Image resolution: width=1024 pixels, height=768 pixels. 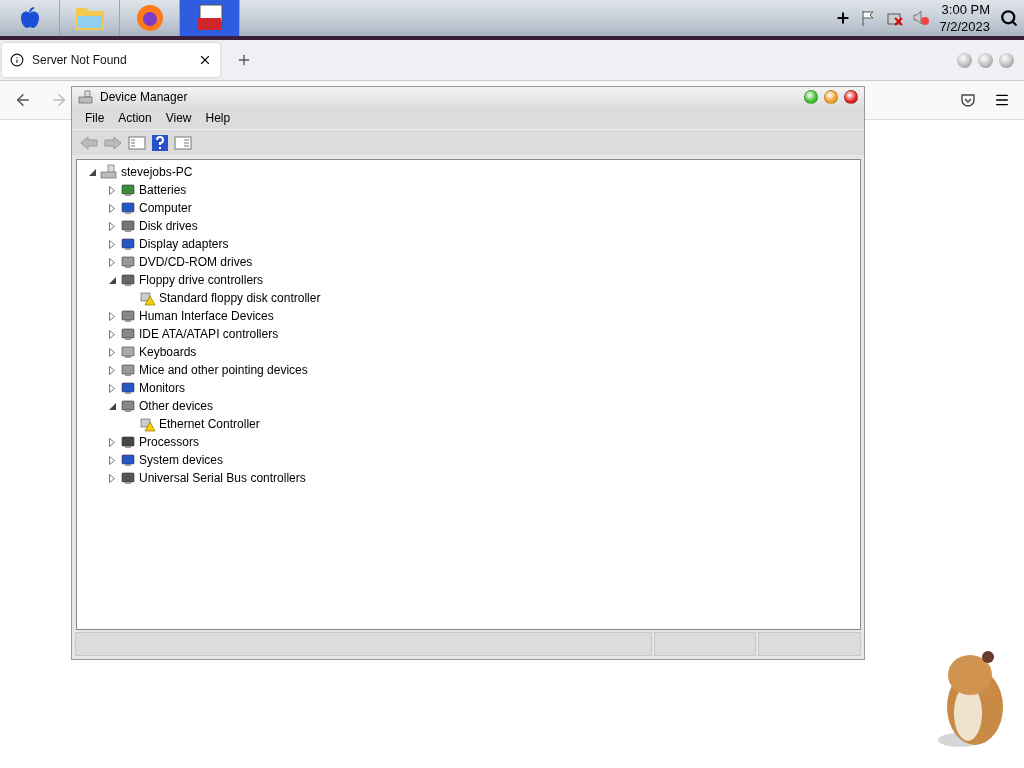 What do you see at coordinates (165, 208) in the screenshot?
I see `tree-item-label: Computer` at bounding box center [165, 208].